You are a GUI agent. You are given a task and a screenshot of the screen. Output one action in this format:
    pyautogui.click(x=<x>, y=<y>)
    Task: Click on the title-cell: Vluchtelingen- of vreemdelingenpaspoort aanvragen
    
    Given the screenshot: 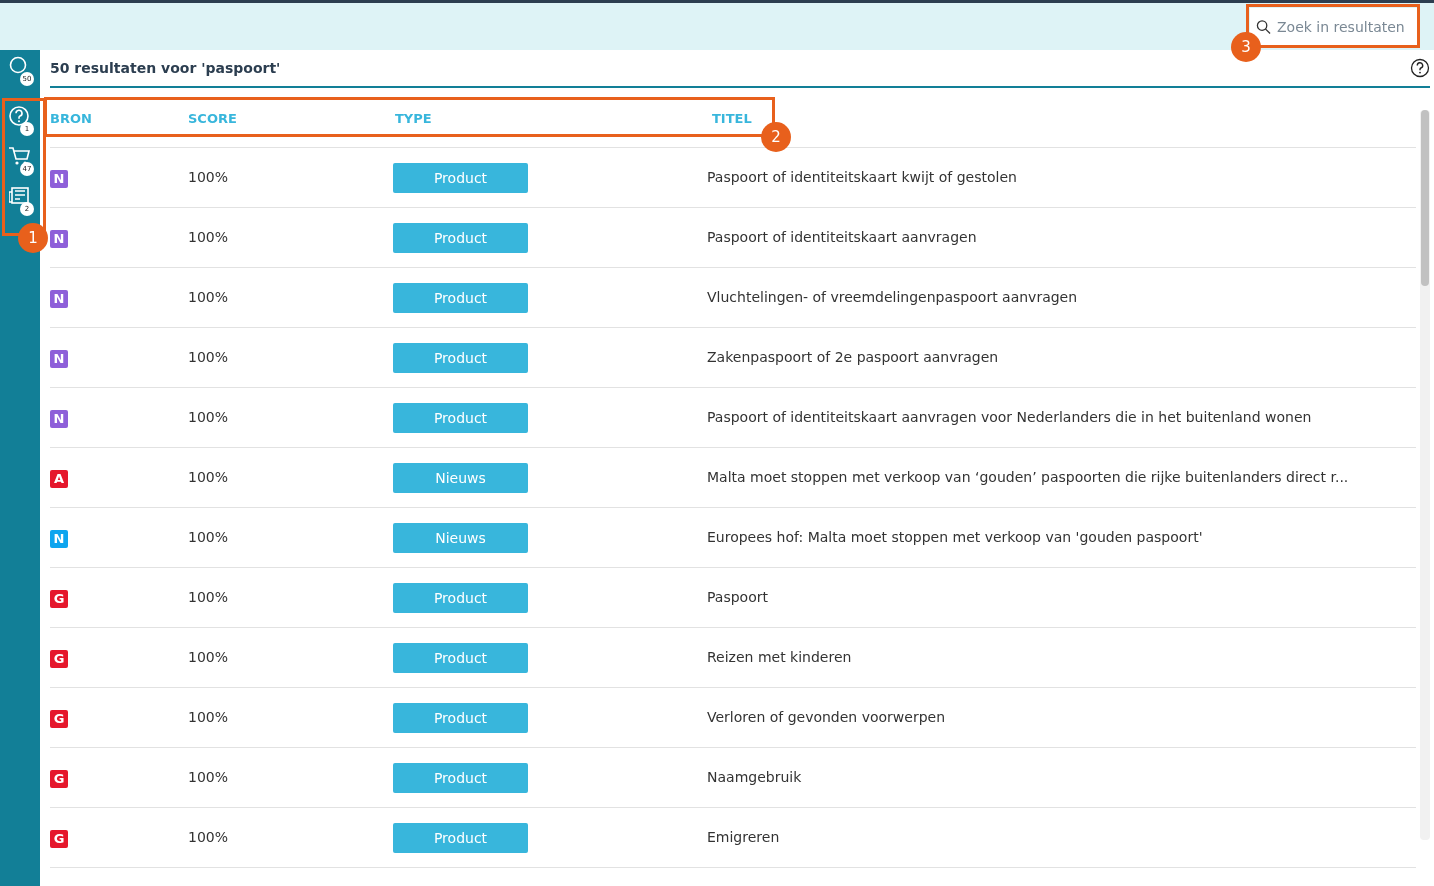 What is the action you would take?
    pyautogui.click(x=892, y=297)
    